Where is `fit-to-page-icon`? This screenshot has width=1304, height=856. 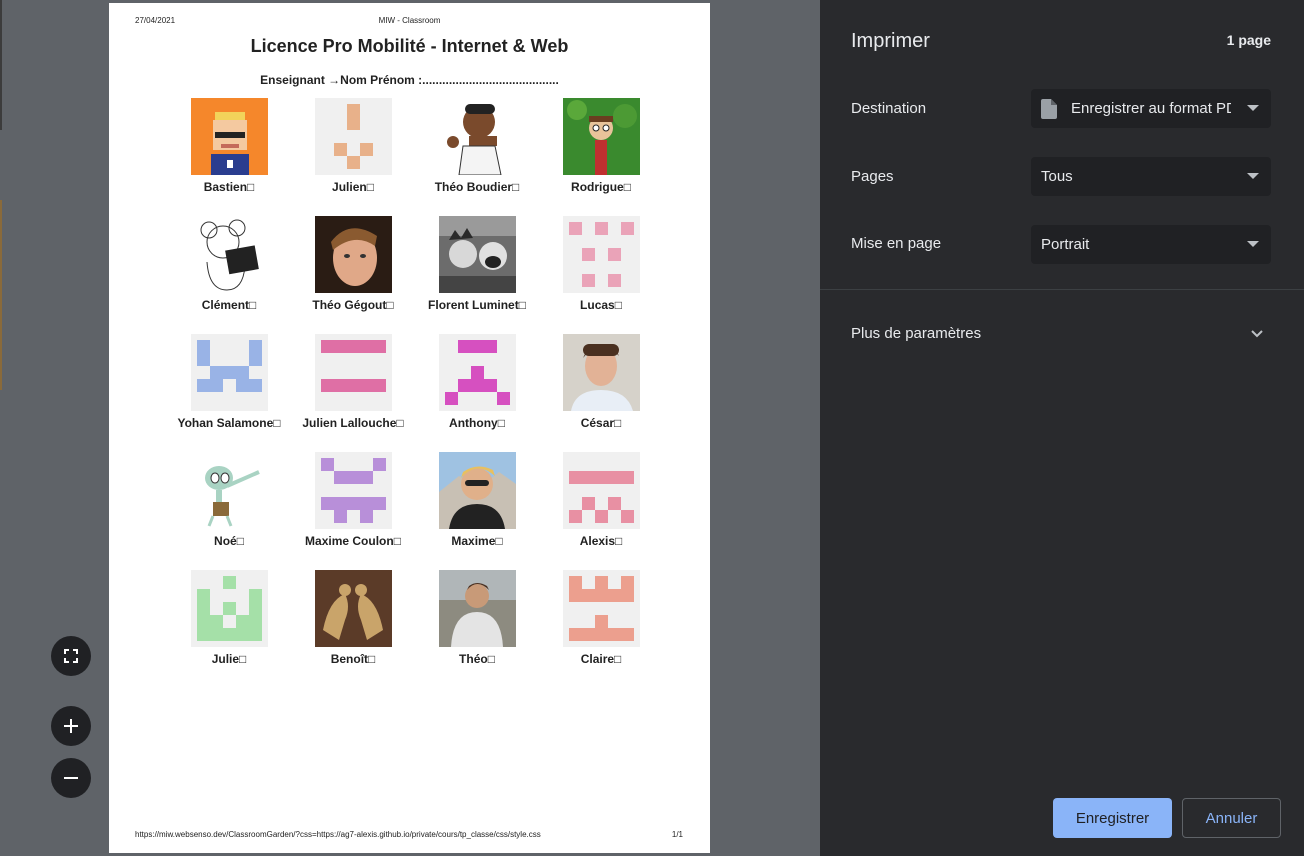 fit-to-page-icon is located at coordinates (71, 656).